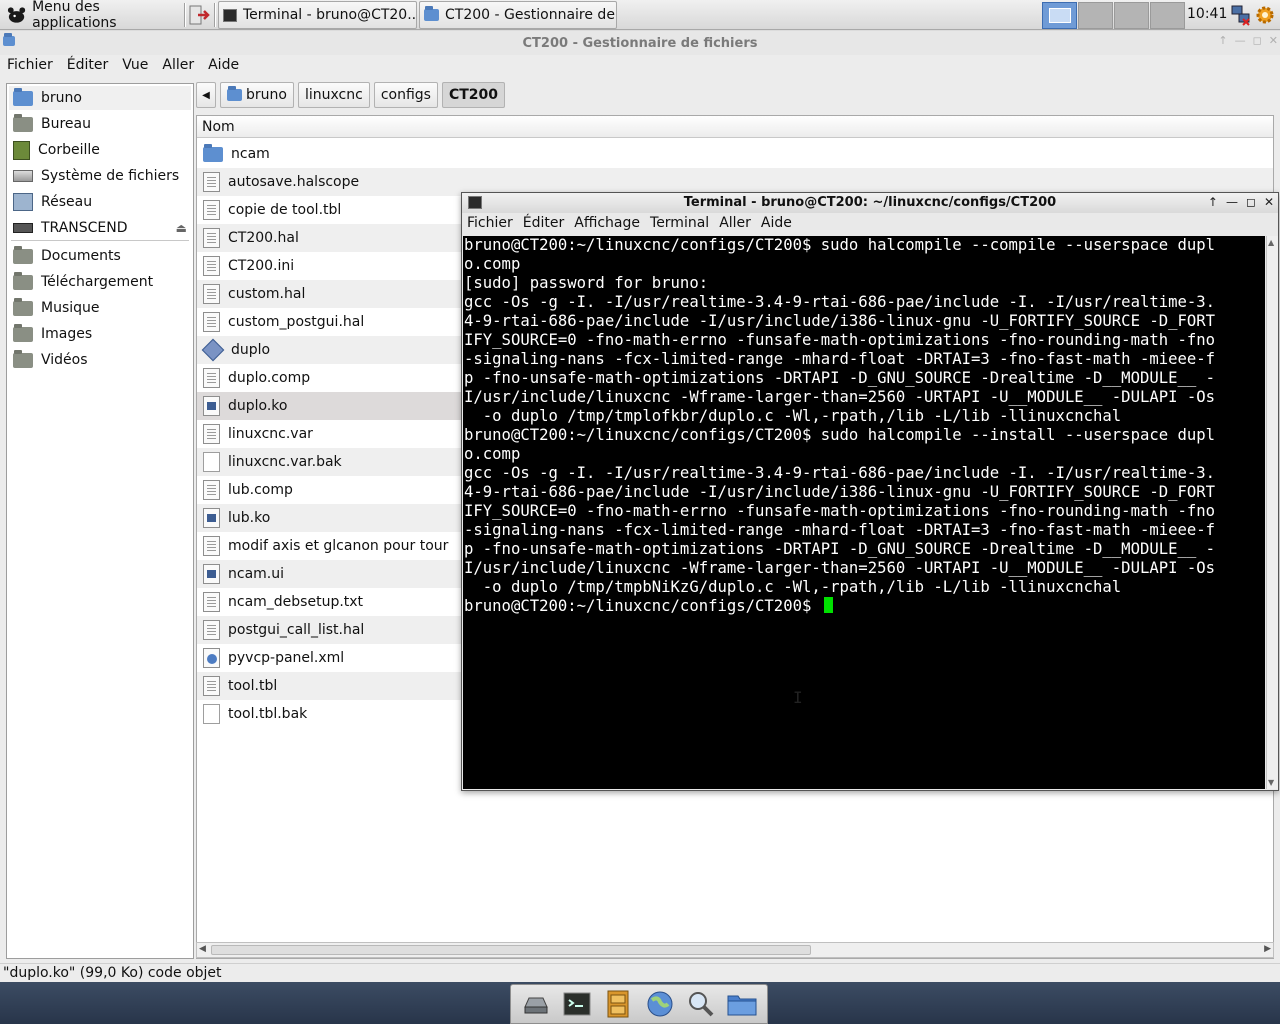 The width and height of the screenshot is (1280, 1024). Describe the element at coordinates (679, 224) in the screenshot. I see `terminal-menu-terminal: Terminal` at that location.